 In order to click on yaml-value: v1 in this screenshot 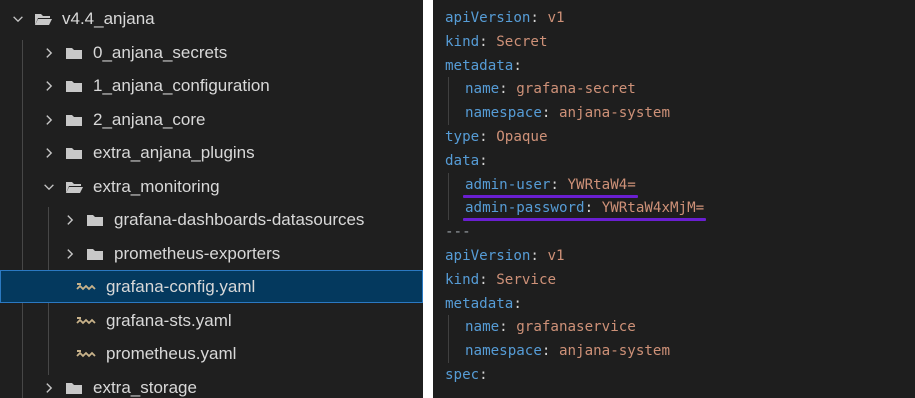, I will do `click(556, 18)`.